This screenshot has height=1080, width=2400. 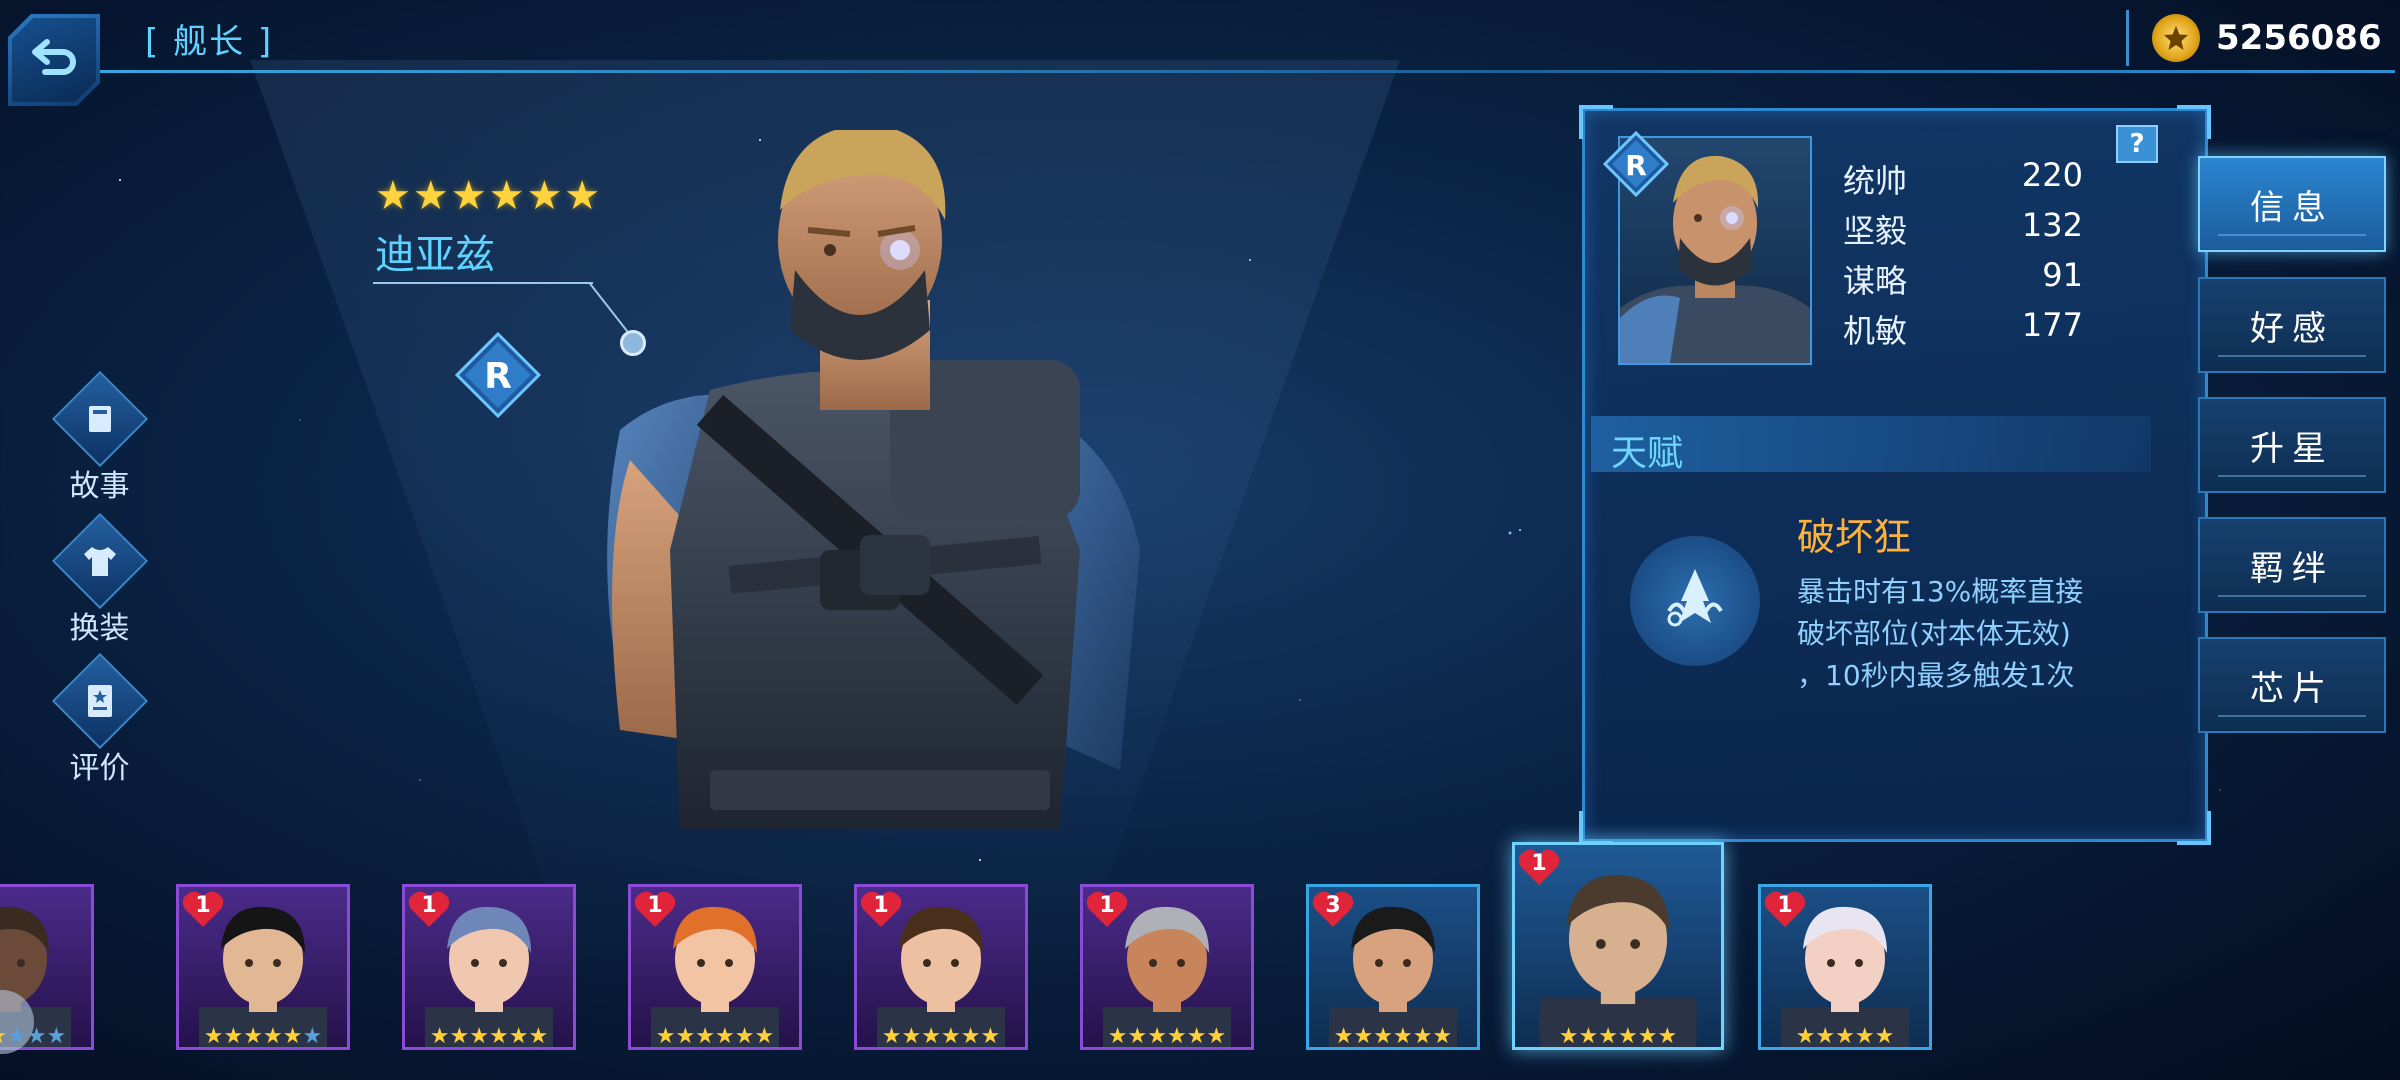 I want to click on coin-icon, so click(x=2176, y=38).